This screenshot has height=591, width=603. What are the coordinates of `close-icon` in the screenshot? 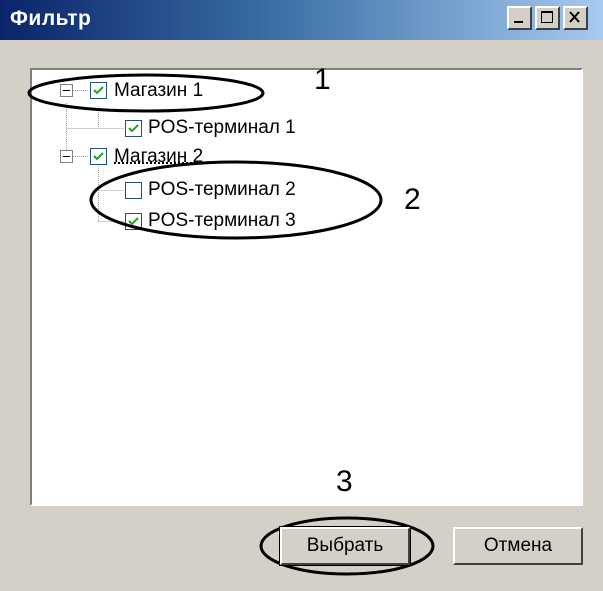 It's located at (574, 17).